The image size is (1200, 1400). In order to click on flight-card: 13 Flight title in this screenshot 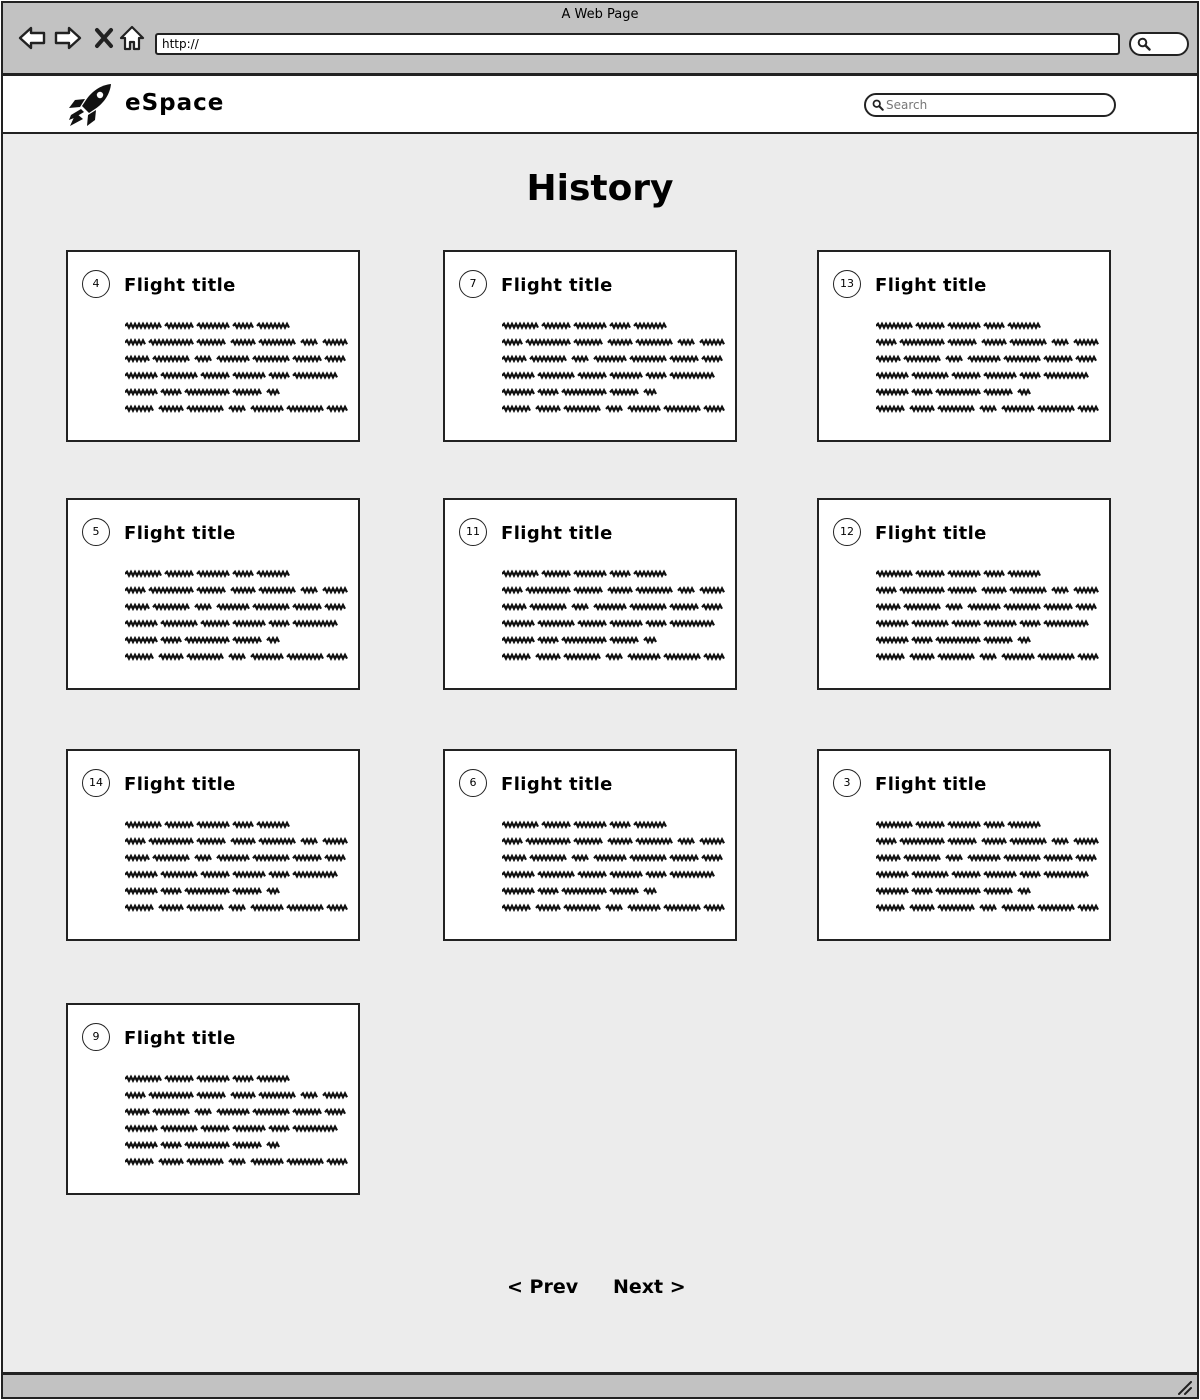, I will do `click(964, 346)`.